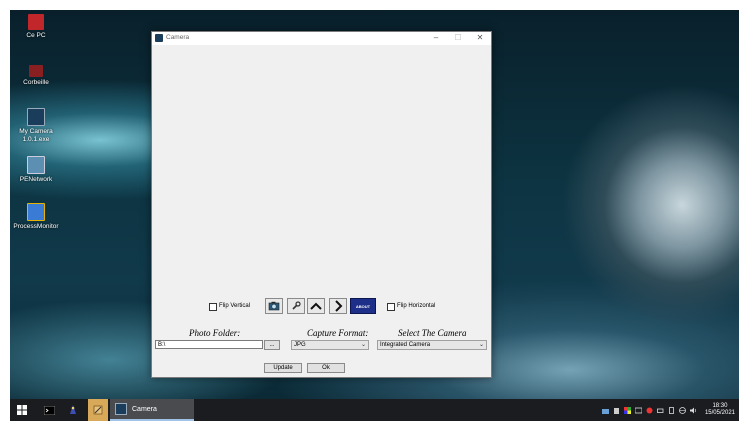 The width and height of the screenshot is (750, 431). I want to click on desktop-icon-penetwork: PENetwork, so click(36, 170).